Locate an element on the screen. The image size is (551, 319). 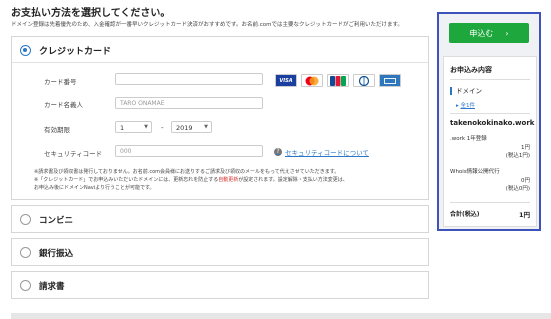
expiry-year-select: 2019 ▼ is located at coordinates (191, 127).